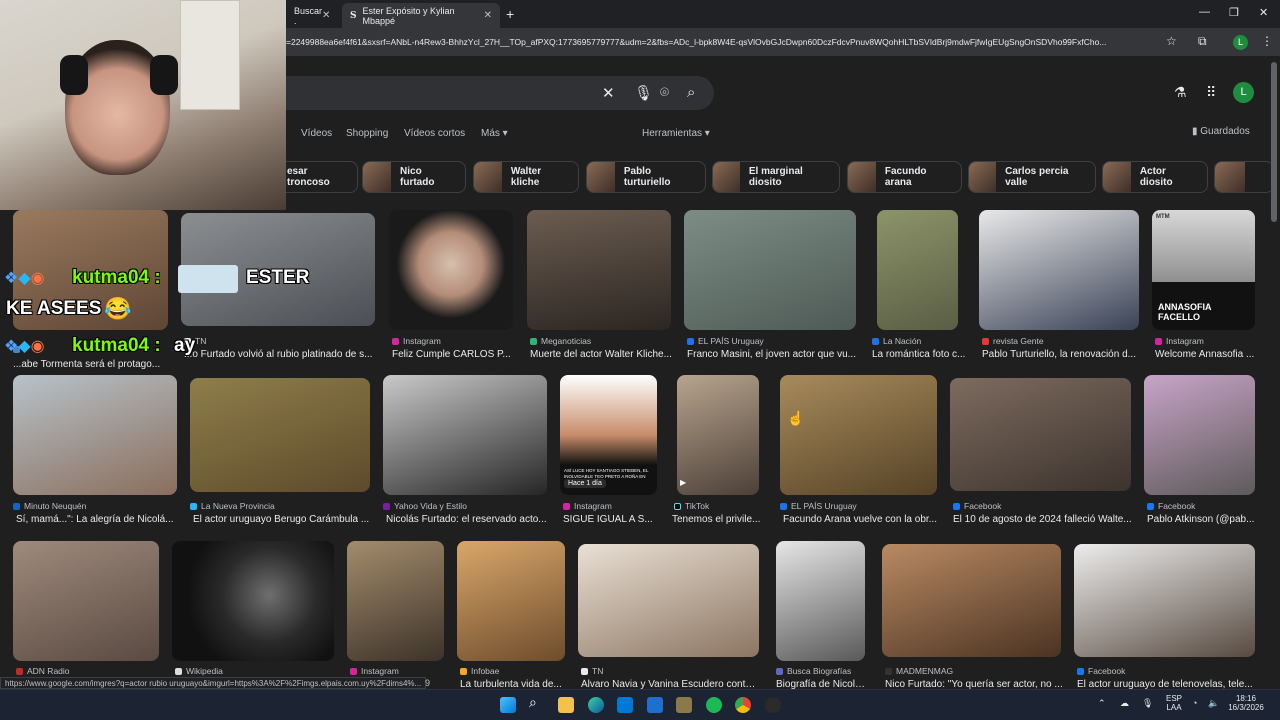 This screenshot has height=720, width=1280. I want to click on result-source: TN, so click(592, 671).